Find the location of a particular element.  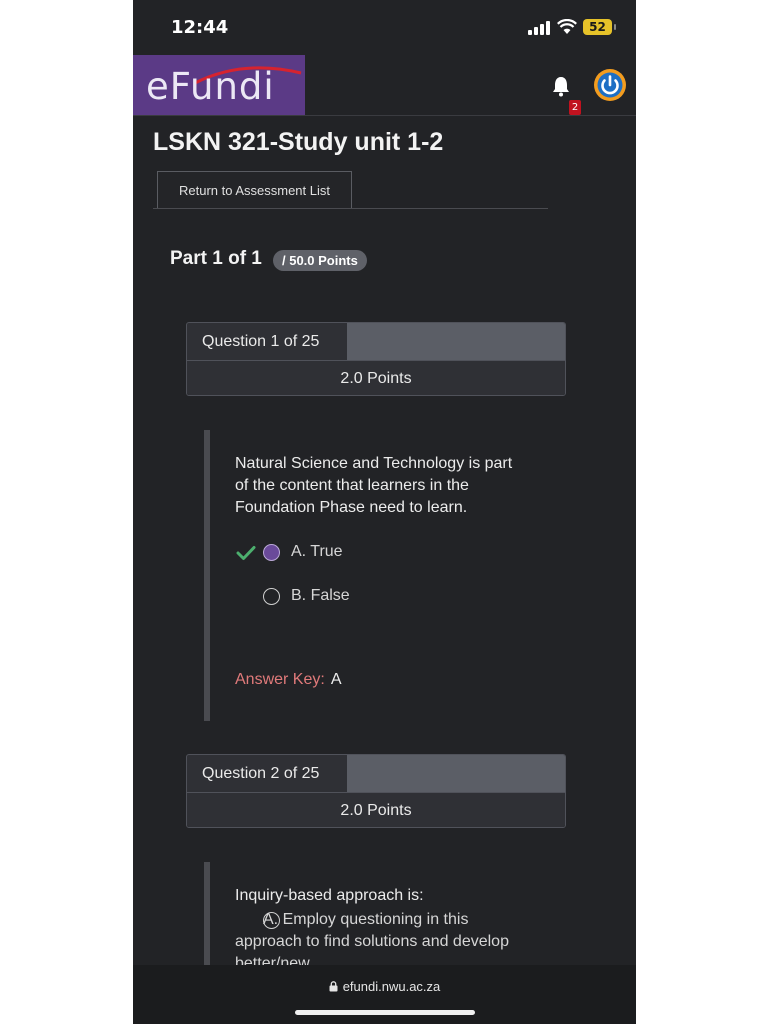

logout-power-icon is located at coordinates (610, 85).